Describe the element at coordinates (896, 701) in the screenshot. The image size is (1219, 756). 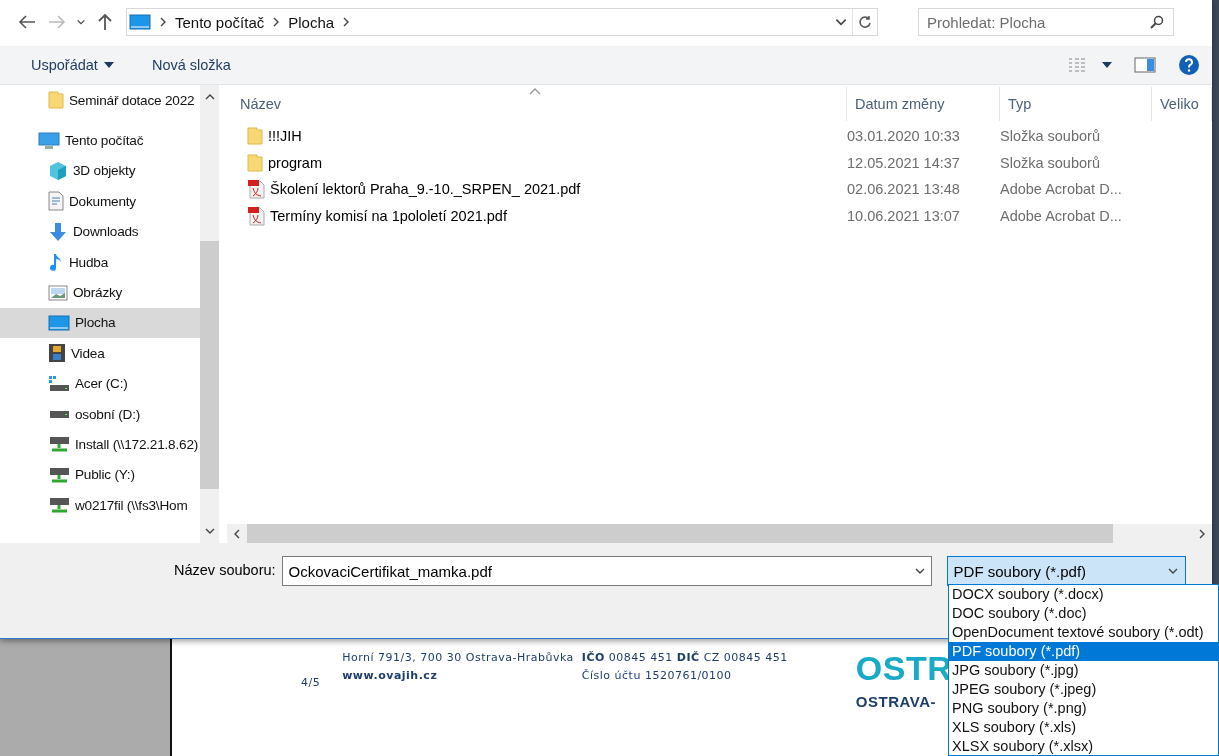
I see `logo-subtitle: OSTRAVA-` at that location.